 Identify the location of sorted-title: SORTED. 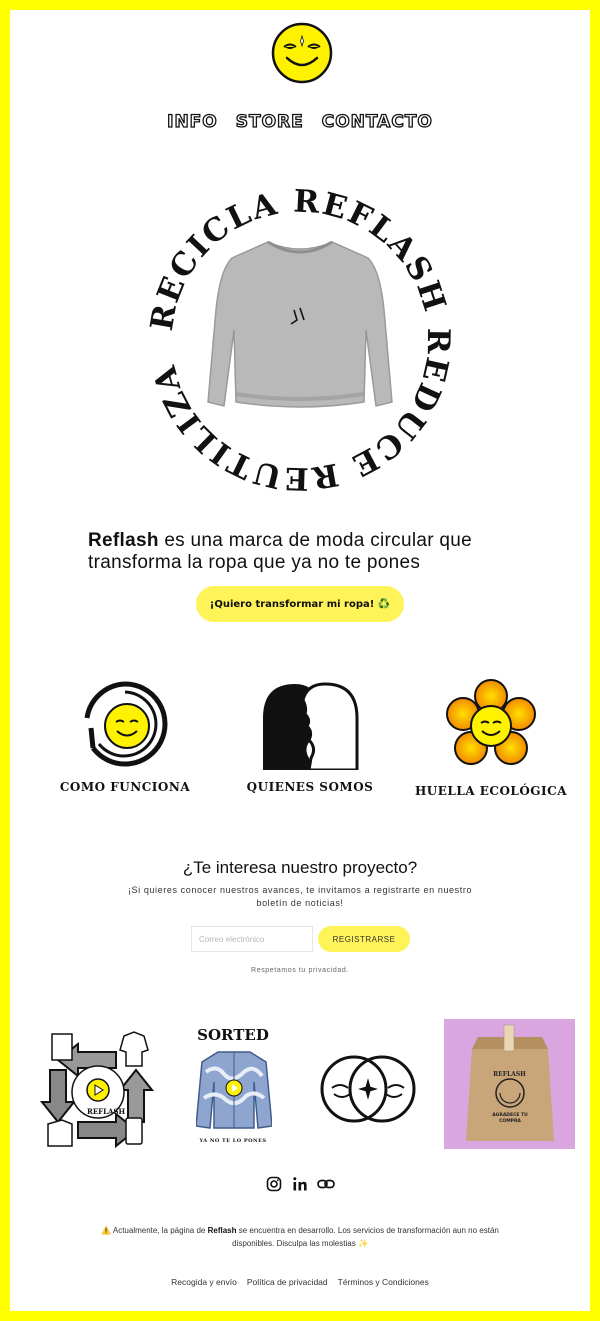
(233, 1035).